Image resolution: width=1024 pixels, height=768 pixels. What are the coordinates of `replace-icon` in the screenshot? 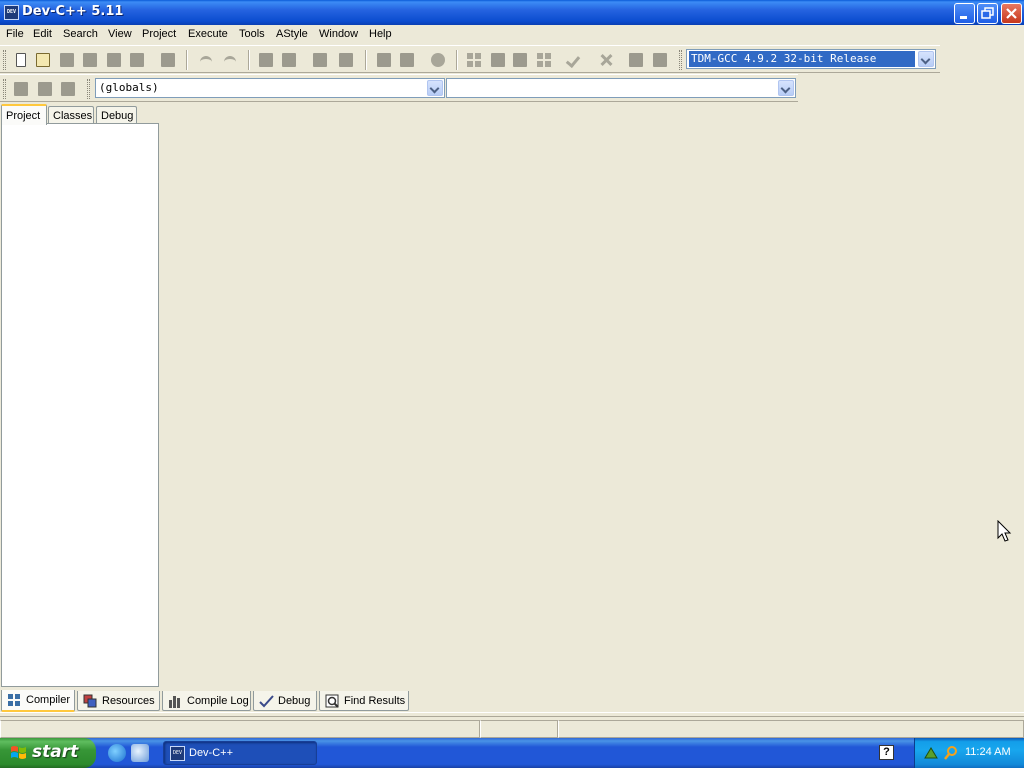 It's located at (289, 60).